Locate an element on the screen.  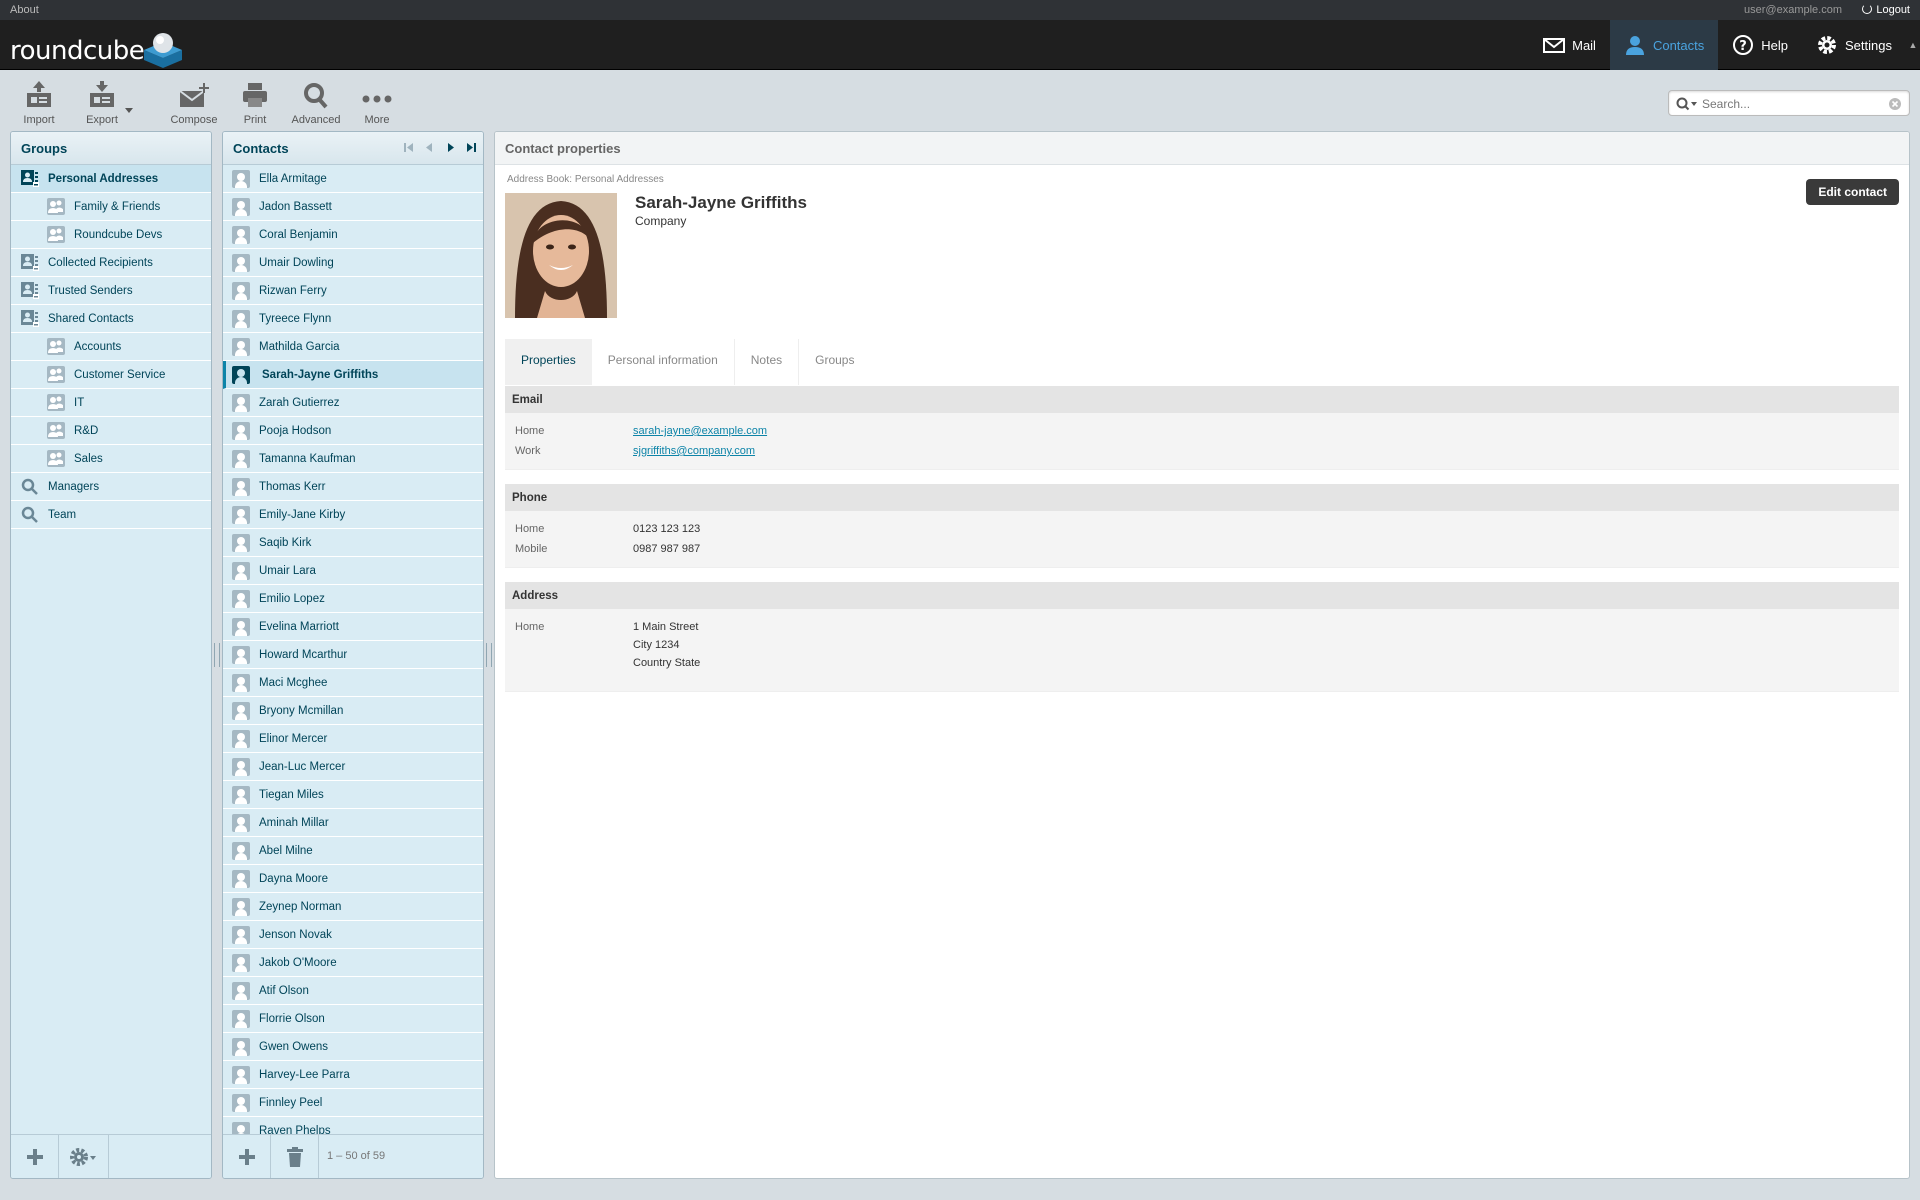
group-item: Accounts is located at coordinates (111, 347).